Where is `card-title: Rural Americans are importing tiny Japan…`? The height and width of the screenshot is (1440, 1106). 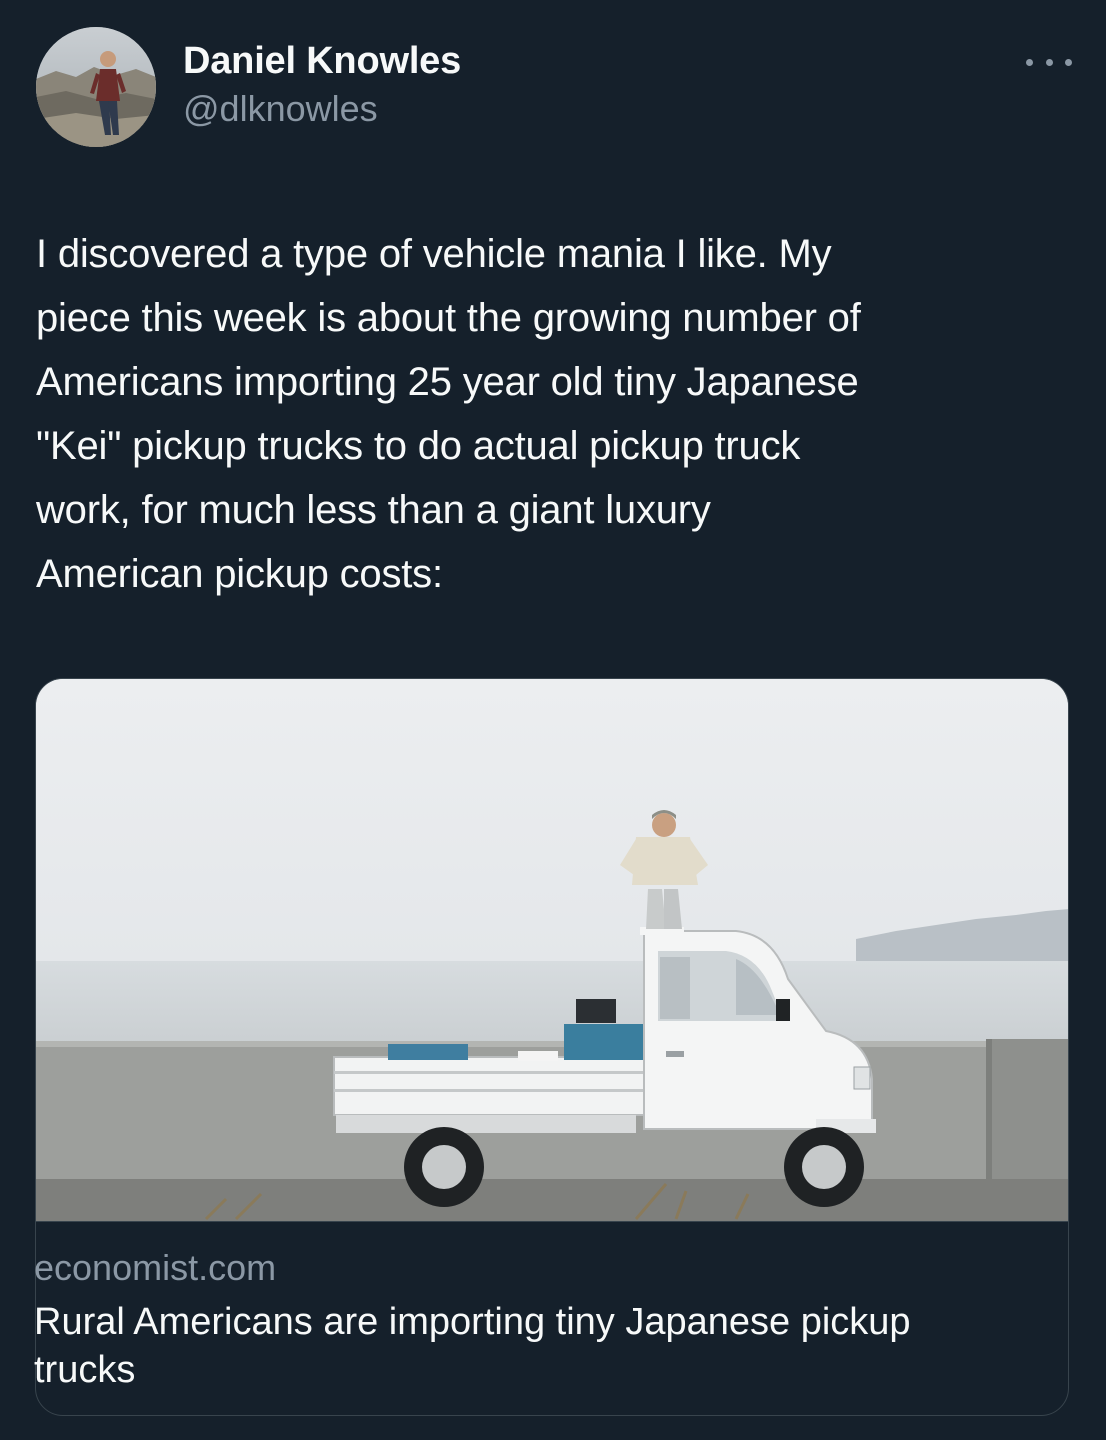 card-title: Rural Americans are importing tiny Japan… is located at coordinates (514, 1346).